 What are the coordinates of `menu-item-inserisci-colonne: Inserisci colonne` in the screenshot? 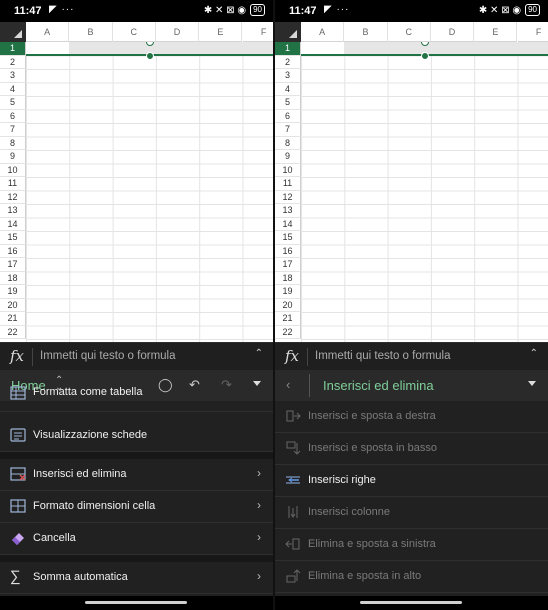 It's located at (411, 513).